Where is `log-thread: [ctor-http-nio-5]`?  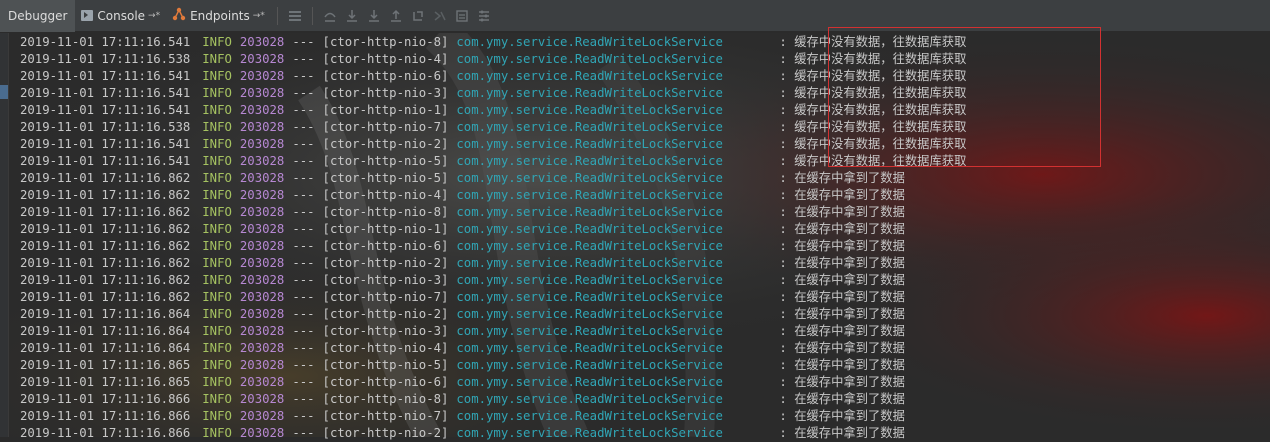 log-thread: [ctor-http-nio-5] is located at coordinates (385, 365).